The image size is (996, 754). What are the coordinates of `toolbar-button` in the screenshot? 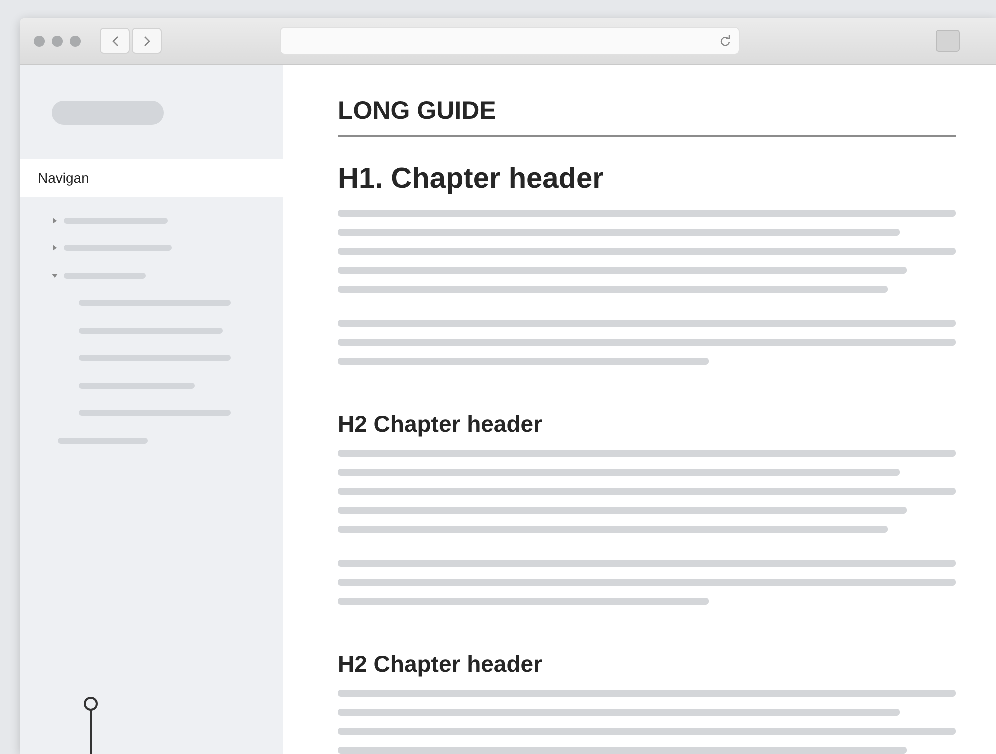 It's located at (948, 41).